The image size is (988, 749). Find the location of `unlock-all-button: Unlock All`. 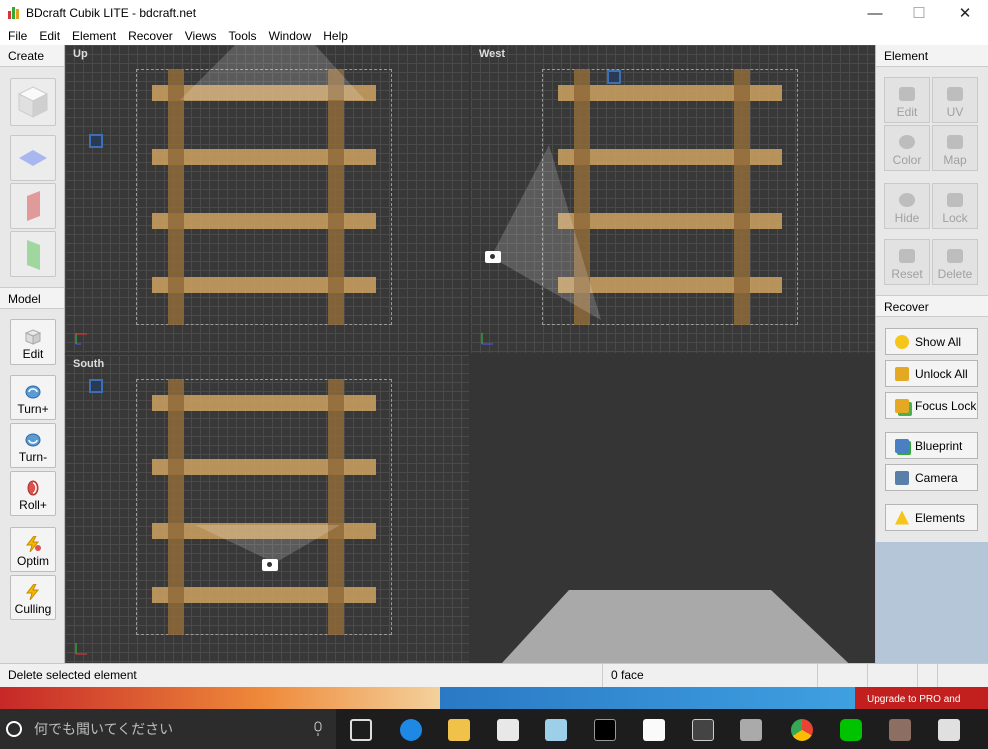

unlock-all-button: Unlock All is located at coordinates (931, 373).